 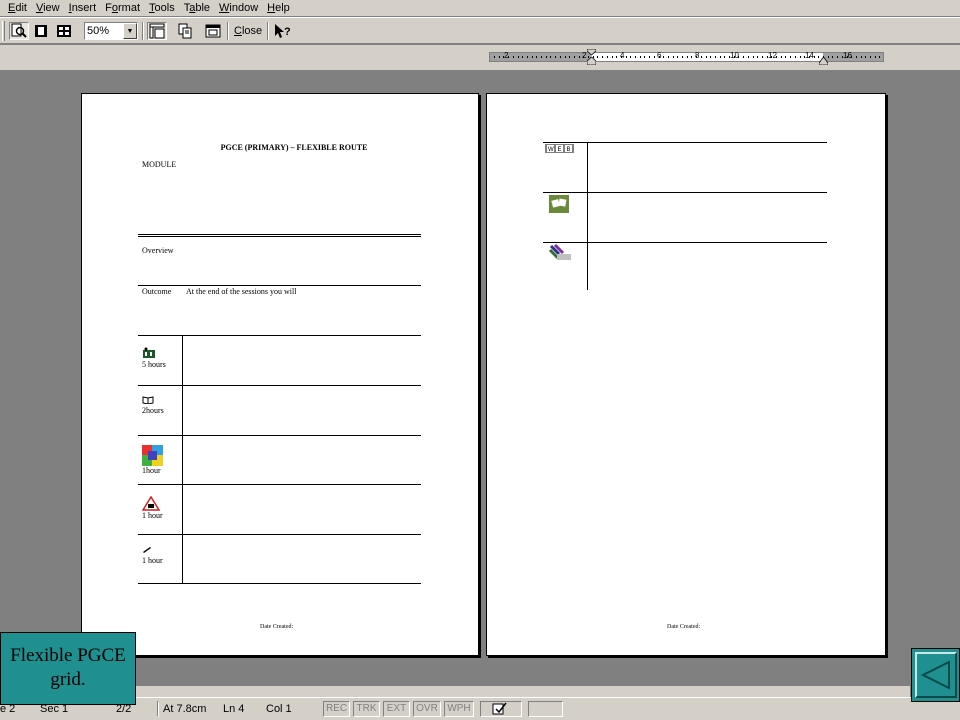 I want to click on access-key-letter: V, so click(x=39, y=8).